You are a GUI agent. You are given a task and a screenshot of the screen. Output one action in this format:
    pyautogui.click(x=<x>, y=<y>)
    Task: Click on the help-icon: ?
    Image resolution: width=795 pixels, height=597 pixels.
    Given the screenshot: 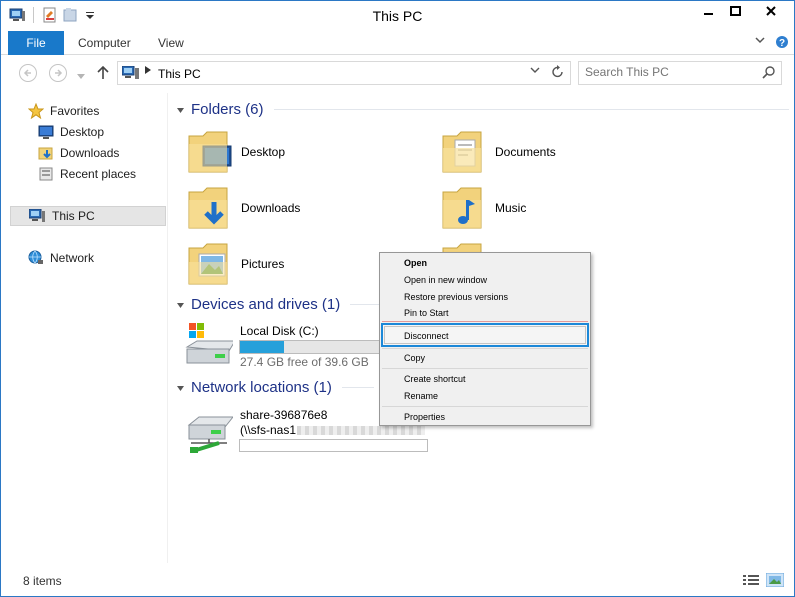 What is the action you would take?
    pyautogui.click(x=782, y=43)
    